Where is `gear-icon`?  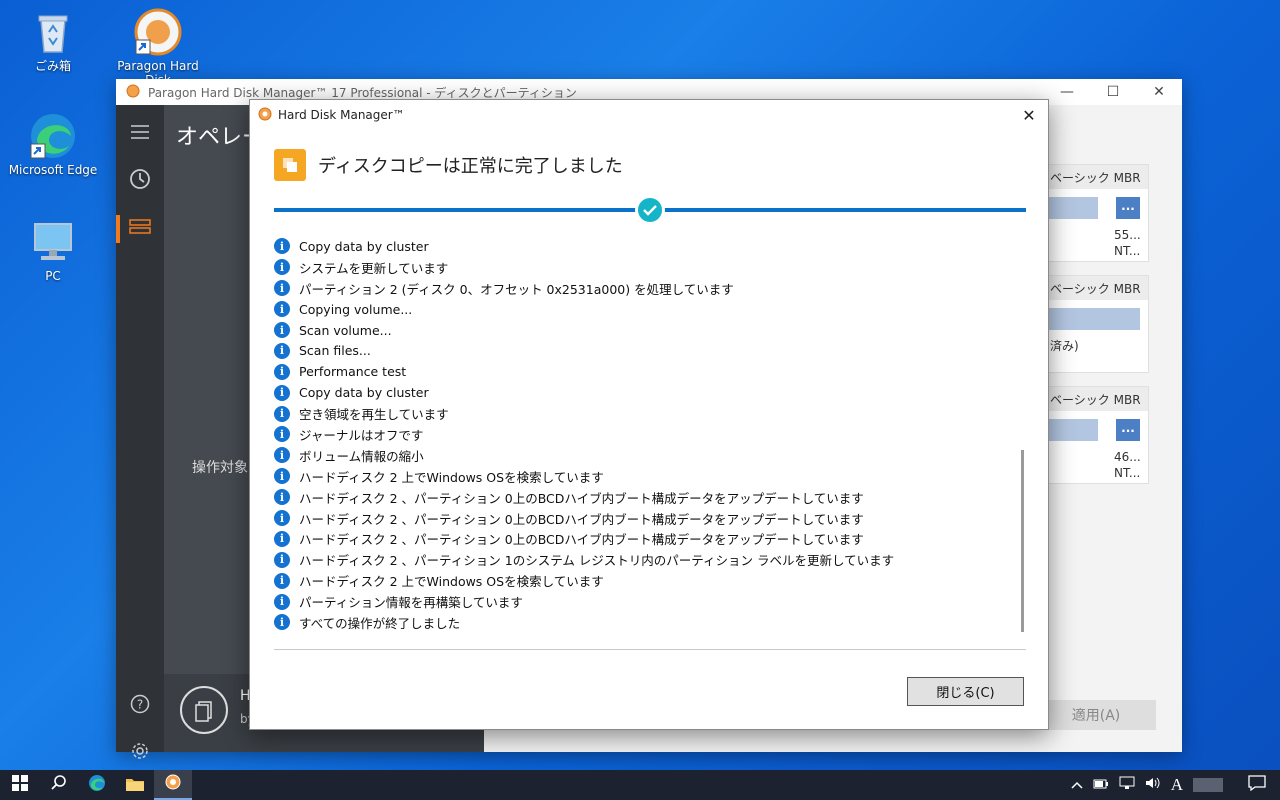
gear-icon is located at coordinates (140, 753).